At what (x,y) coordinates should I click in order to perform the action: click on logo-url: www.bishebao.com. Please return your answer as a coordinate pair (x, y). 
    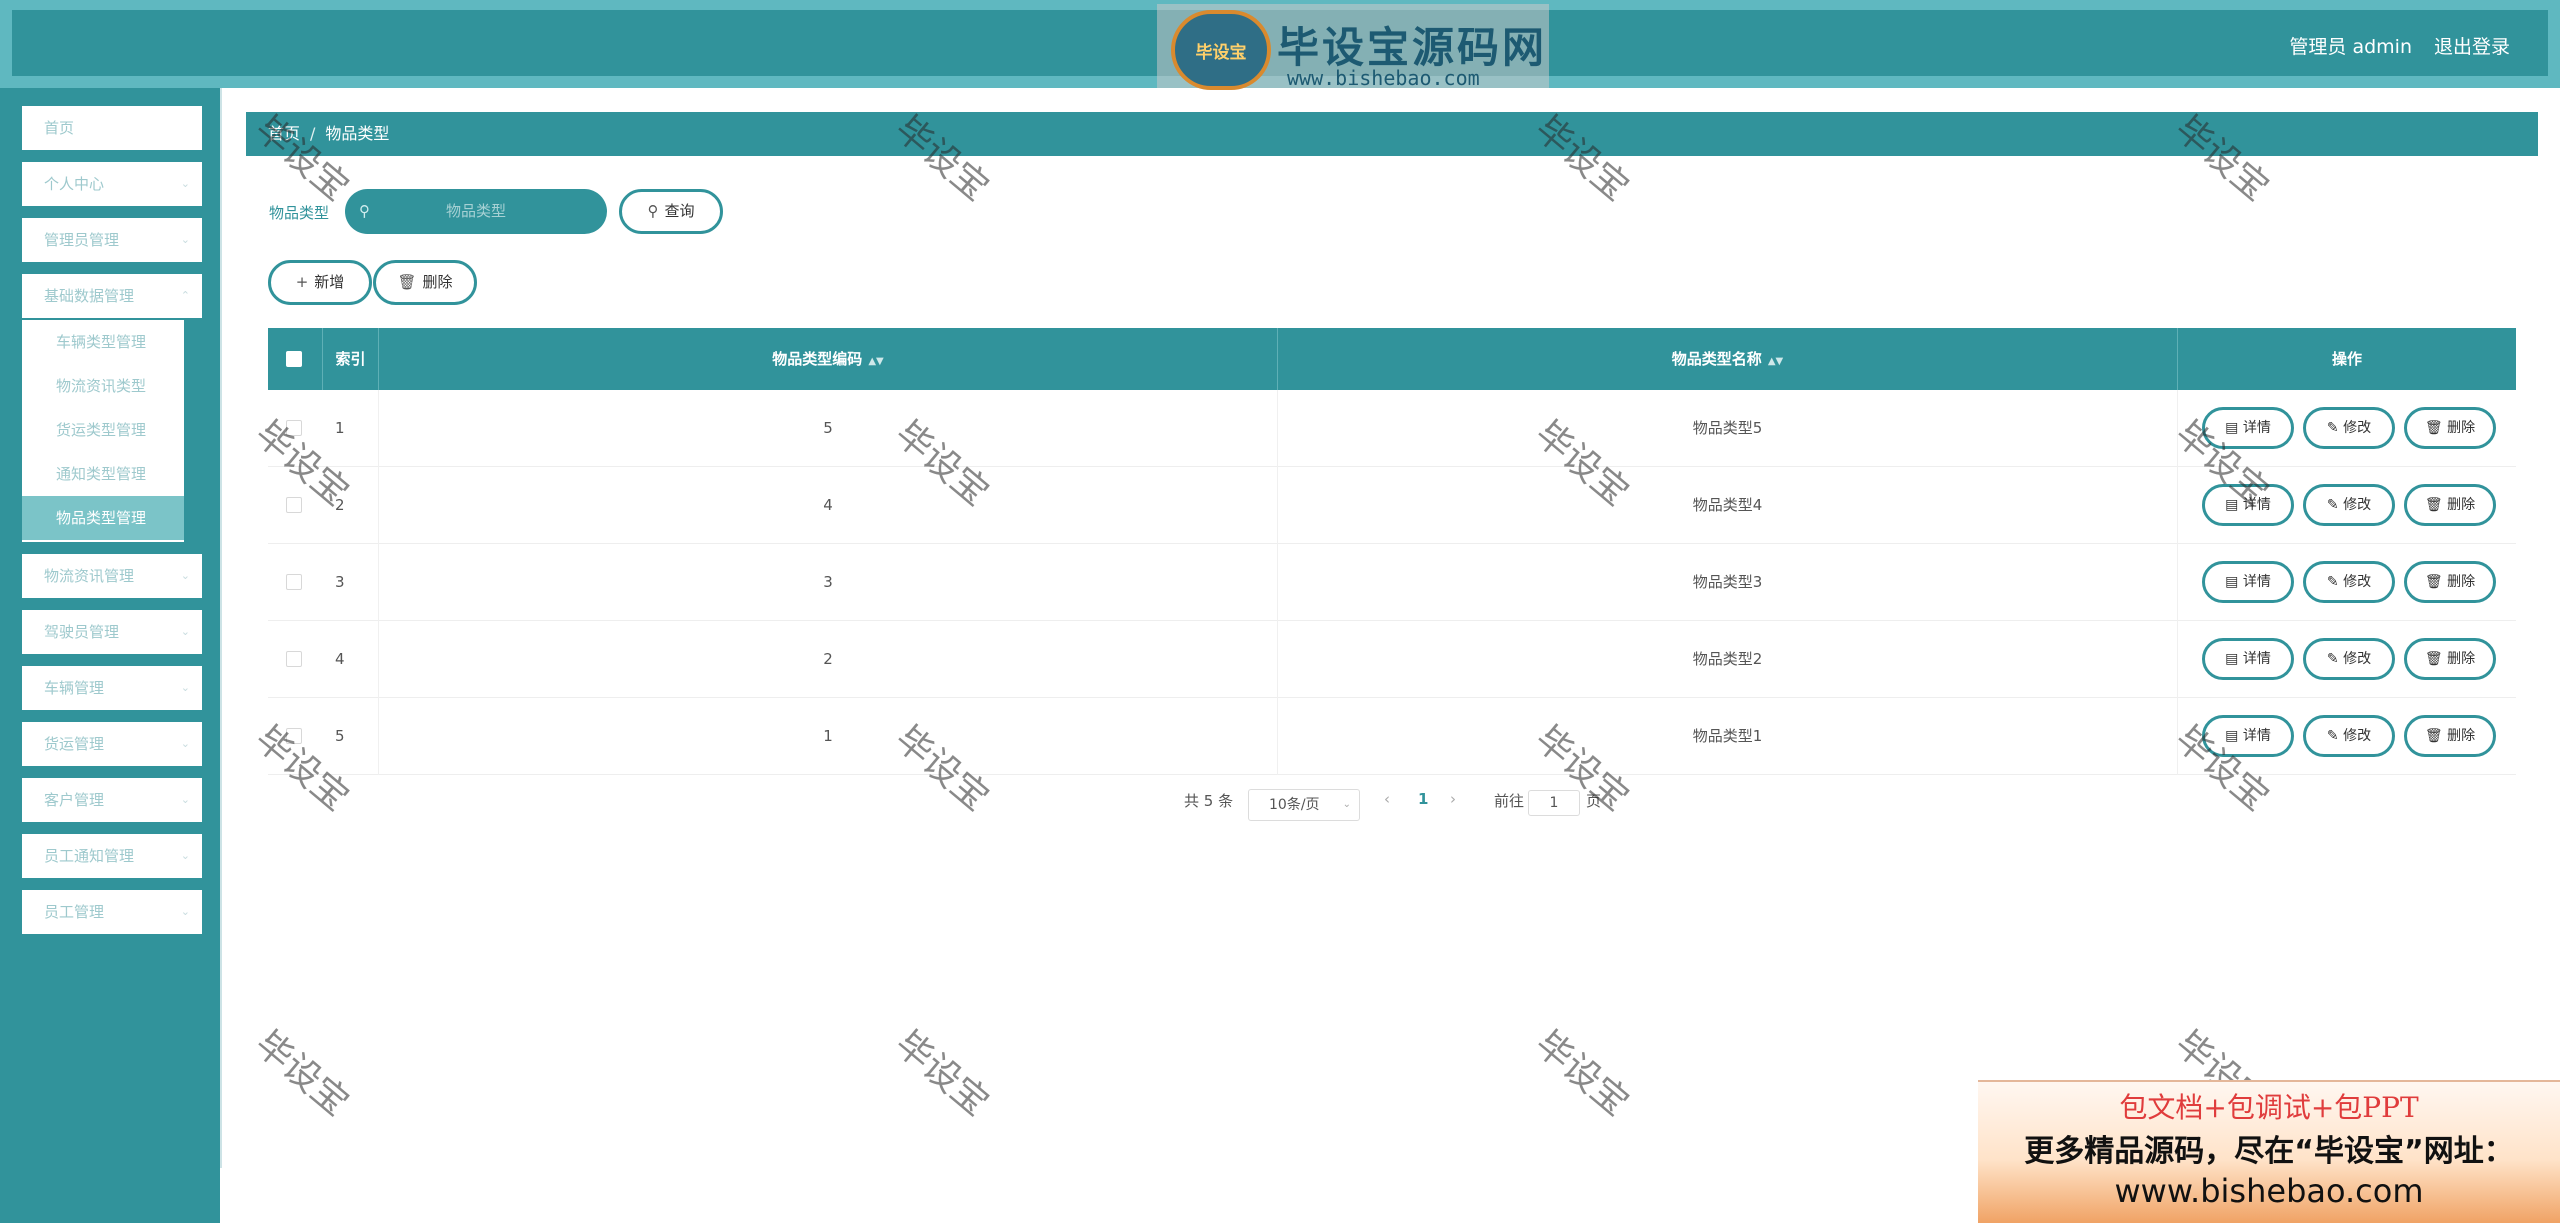
    Looking at the image, I should click on (1383, 78).